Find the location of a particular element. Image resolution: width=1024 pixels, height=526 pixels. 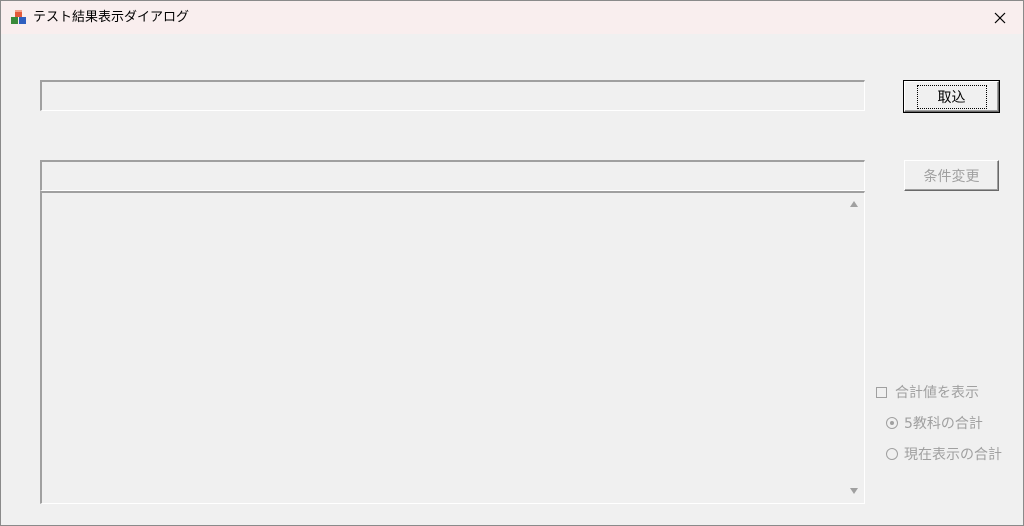

close-button is located at coordinates (1000, 17).